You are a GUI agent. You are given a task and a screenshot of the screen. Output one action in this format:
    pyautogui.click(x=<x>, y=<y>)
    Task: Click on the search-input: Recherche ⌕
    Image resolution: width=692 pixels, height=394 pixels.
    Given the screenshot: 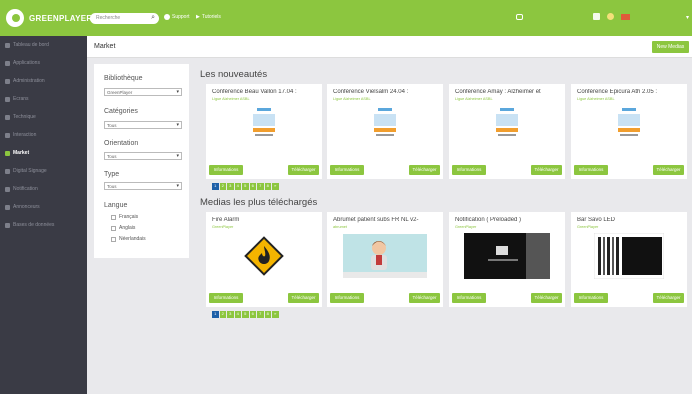 What is the action you would take?
    pyautogui.click(x=124, y=18)
    